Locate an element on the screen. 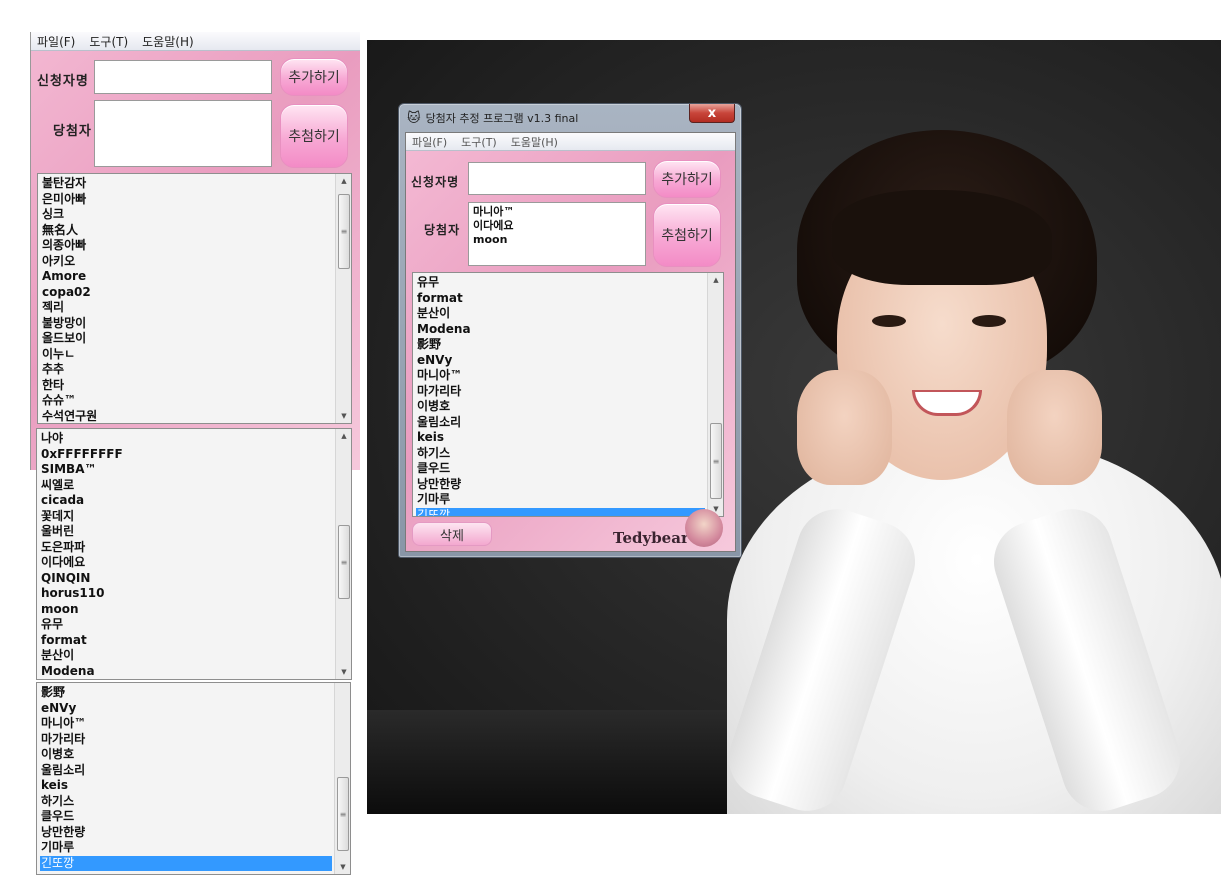  list-item: 한타 is located at coordinates (187, 386).